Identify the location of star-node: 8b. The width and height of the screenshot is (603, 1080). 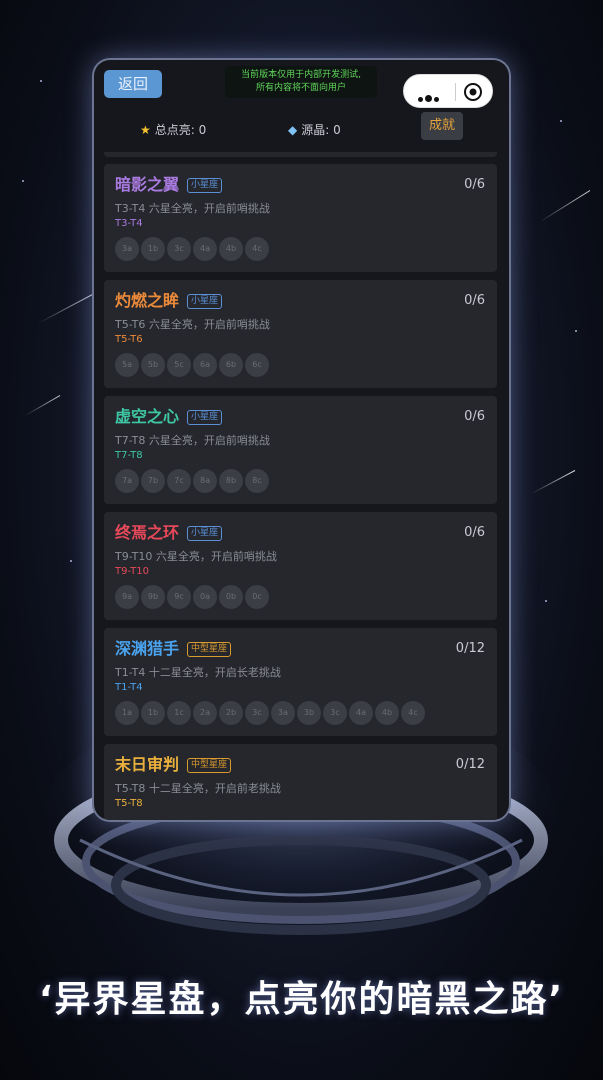
(231, 481).